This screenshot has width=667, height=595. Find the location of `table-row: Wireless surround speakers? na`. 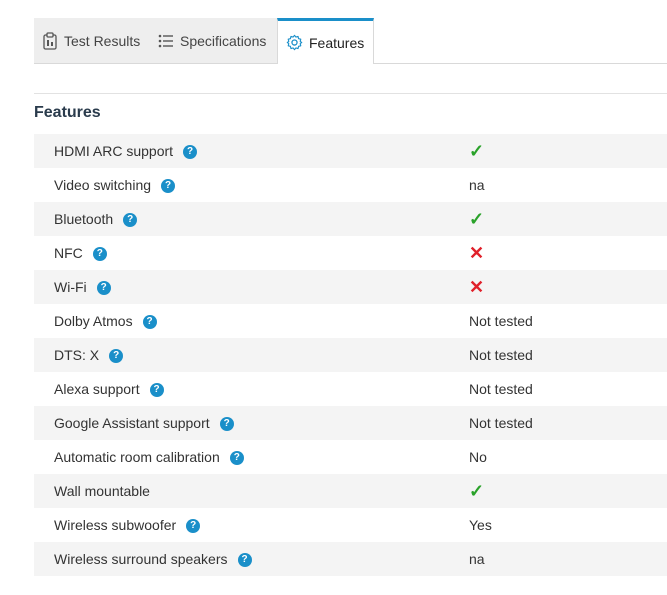

table-row: Wireless surround speakers? na is located at coordinates (350, 559).